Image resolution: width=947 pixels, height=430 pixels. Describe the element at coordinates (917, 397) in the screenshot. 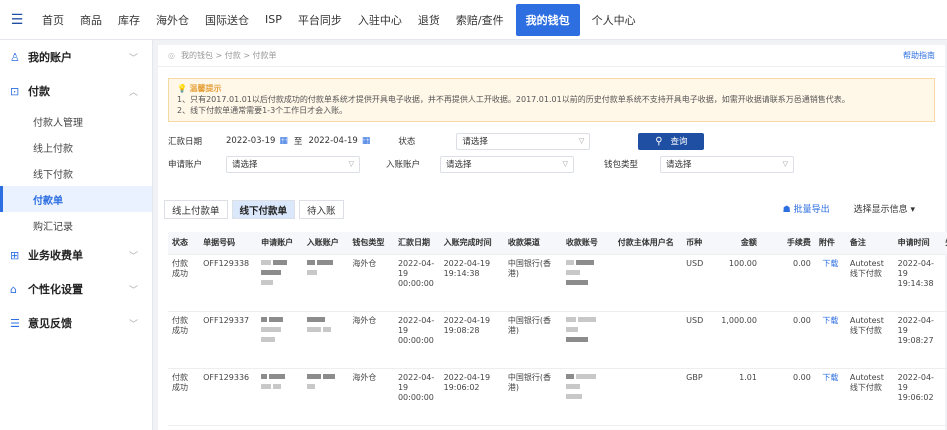

I see `cell-apply-time: 2022-04-19 19:06:02` at that location.